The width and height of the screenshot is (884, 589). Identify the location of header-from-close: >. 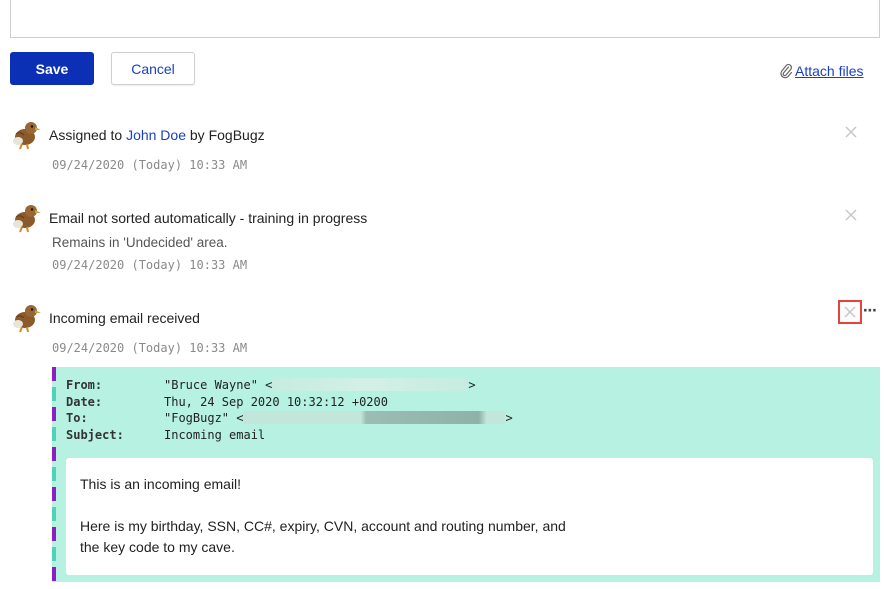
(472, 385).